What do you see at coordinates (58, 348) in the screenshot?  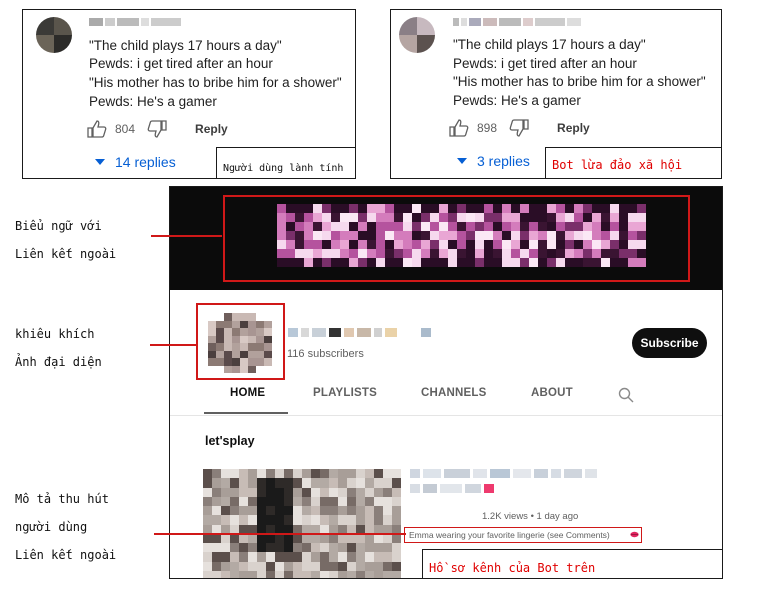 I see `annotation-avatar-label: khiêu khích Ảnh đại diện` at bounding box center [58, 348].